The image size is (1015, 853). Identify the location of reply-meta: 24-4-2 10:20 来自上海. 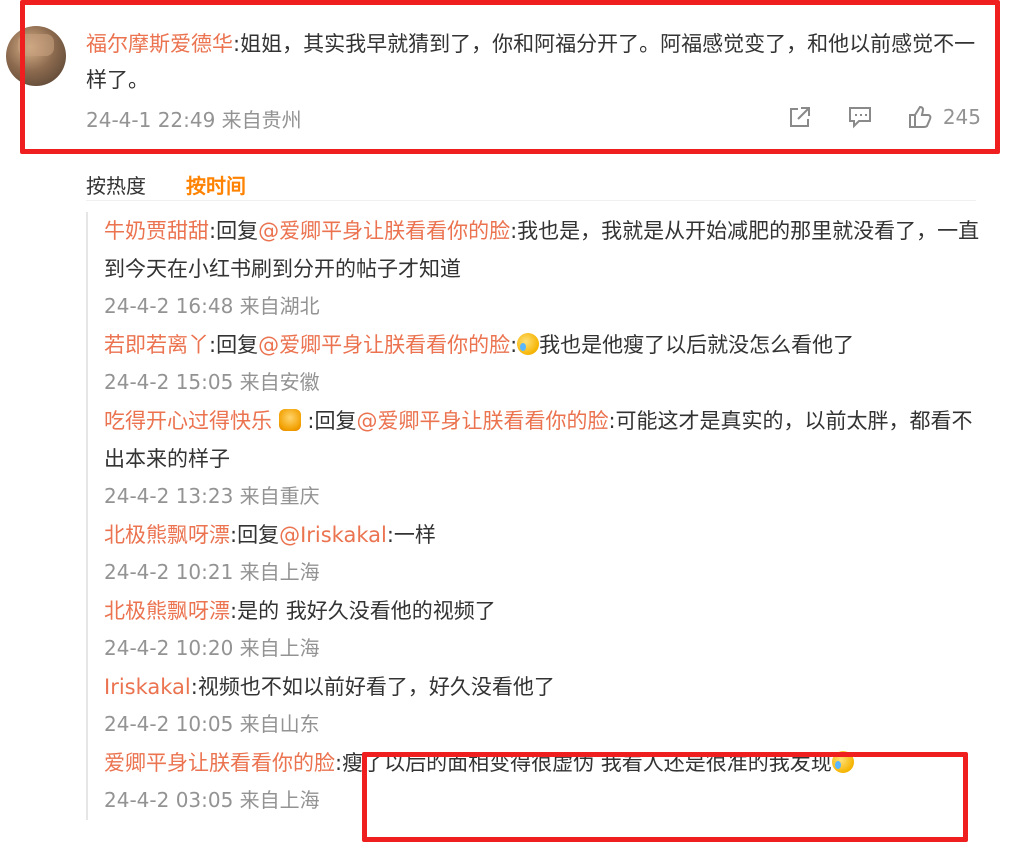
(212, 648).